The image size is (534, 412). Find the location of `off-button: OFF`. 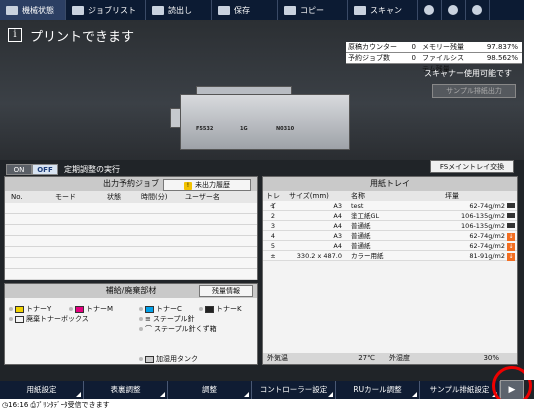

off-button: OFF is located at coordinates (45, 169).